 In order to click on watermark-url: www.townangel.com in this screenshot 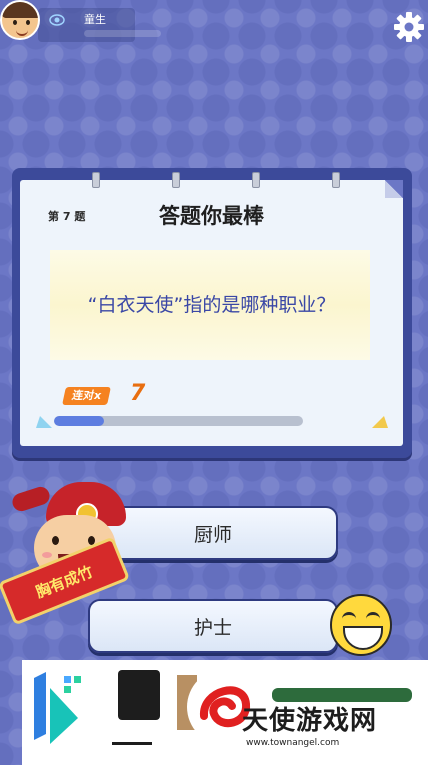, I will do `click(293, 743)`.